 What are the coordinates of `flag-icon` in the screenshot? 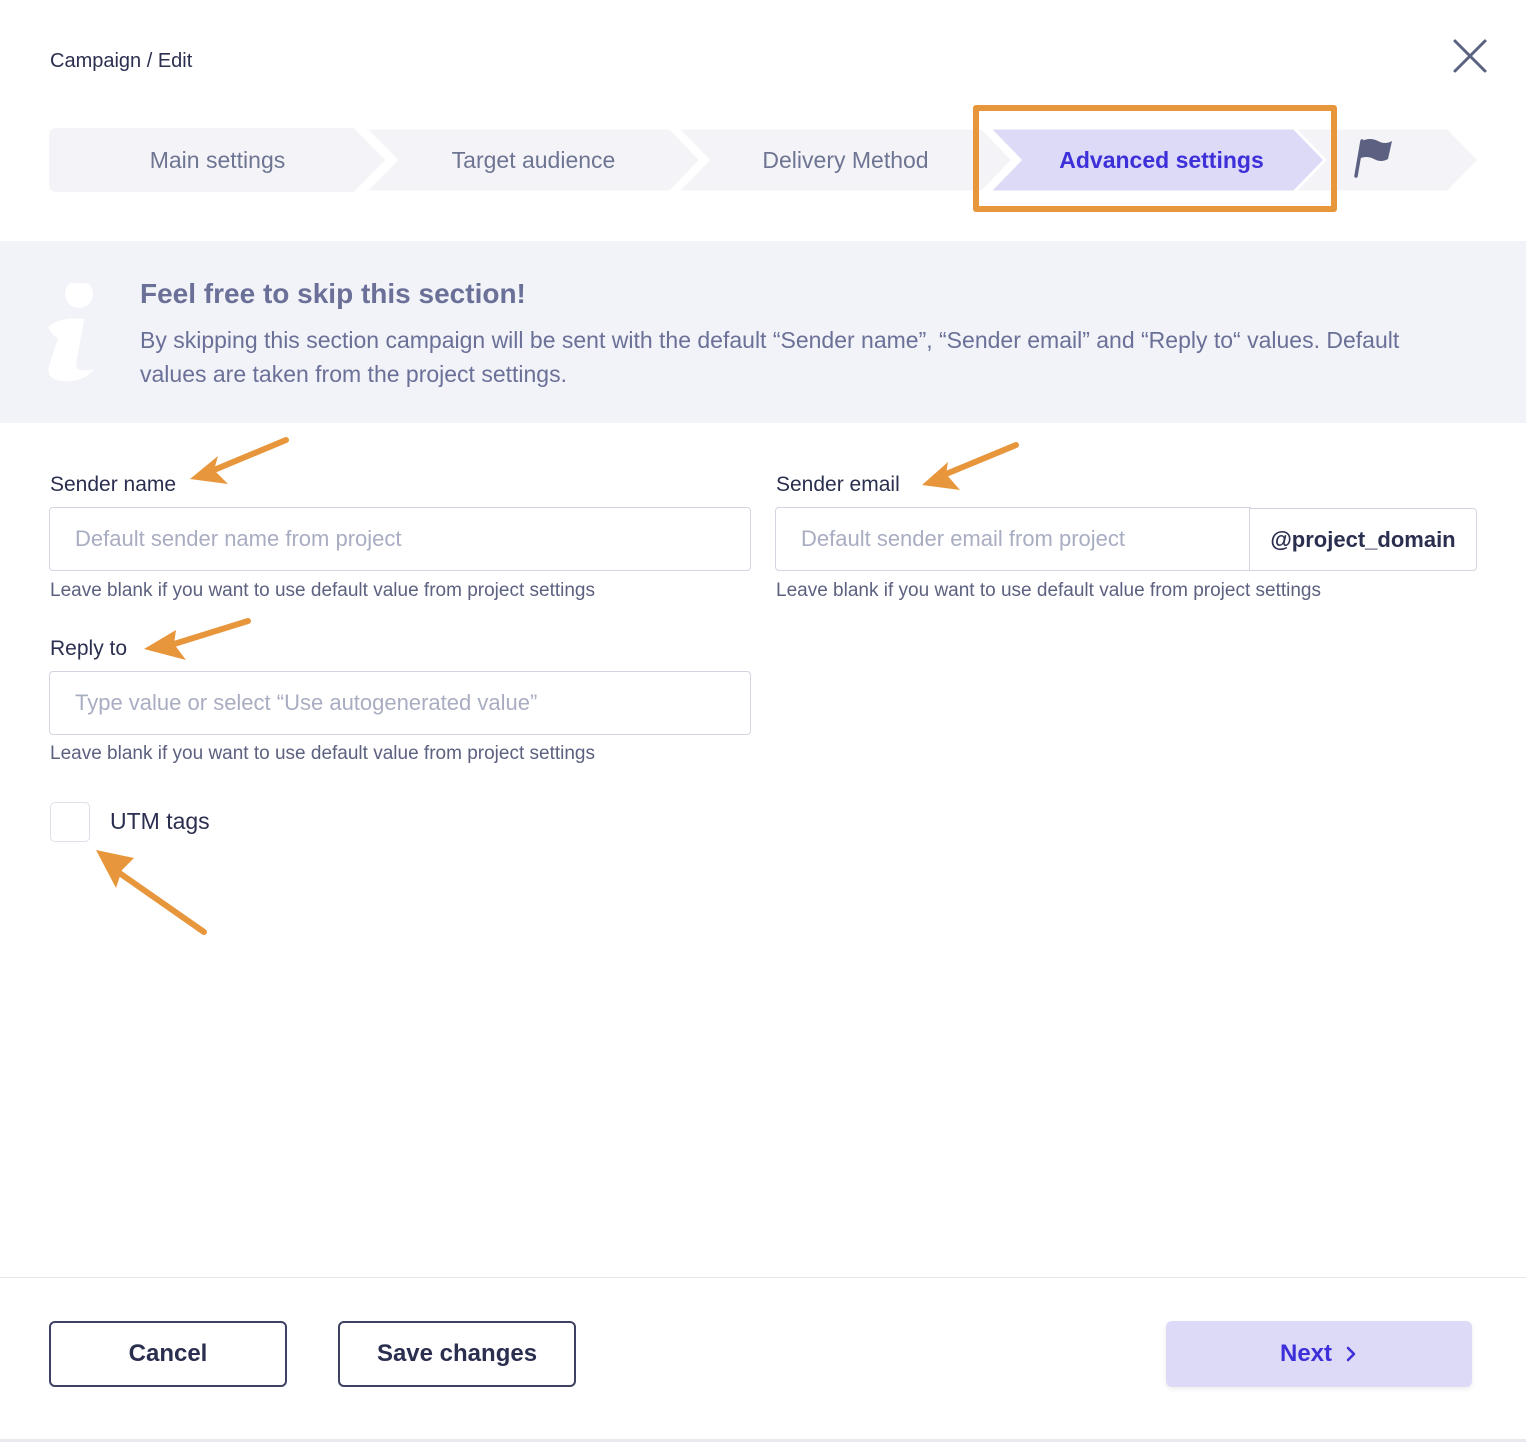 It's located at (1372, 160).